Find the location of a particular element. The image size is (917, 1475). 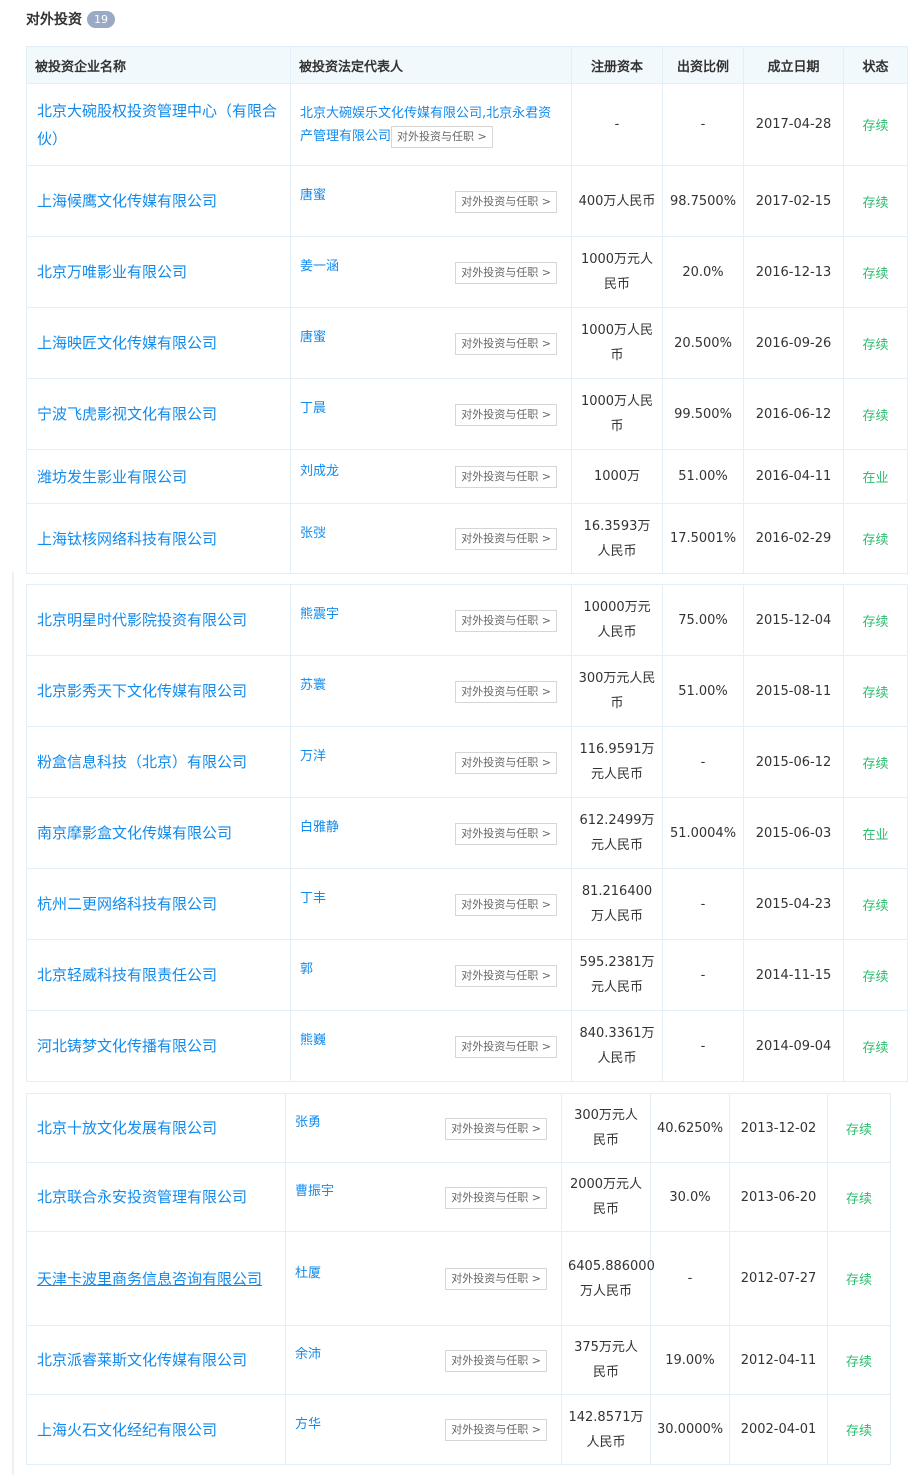

company-name-link: 上海火石文化经纪有限公司 is located at coordinates (127, 1430).